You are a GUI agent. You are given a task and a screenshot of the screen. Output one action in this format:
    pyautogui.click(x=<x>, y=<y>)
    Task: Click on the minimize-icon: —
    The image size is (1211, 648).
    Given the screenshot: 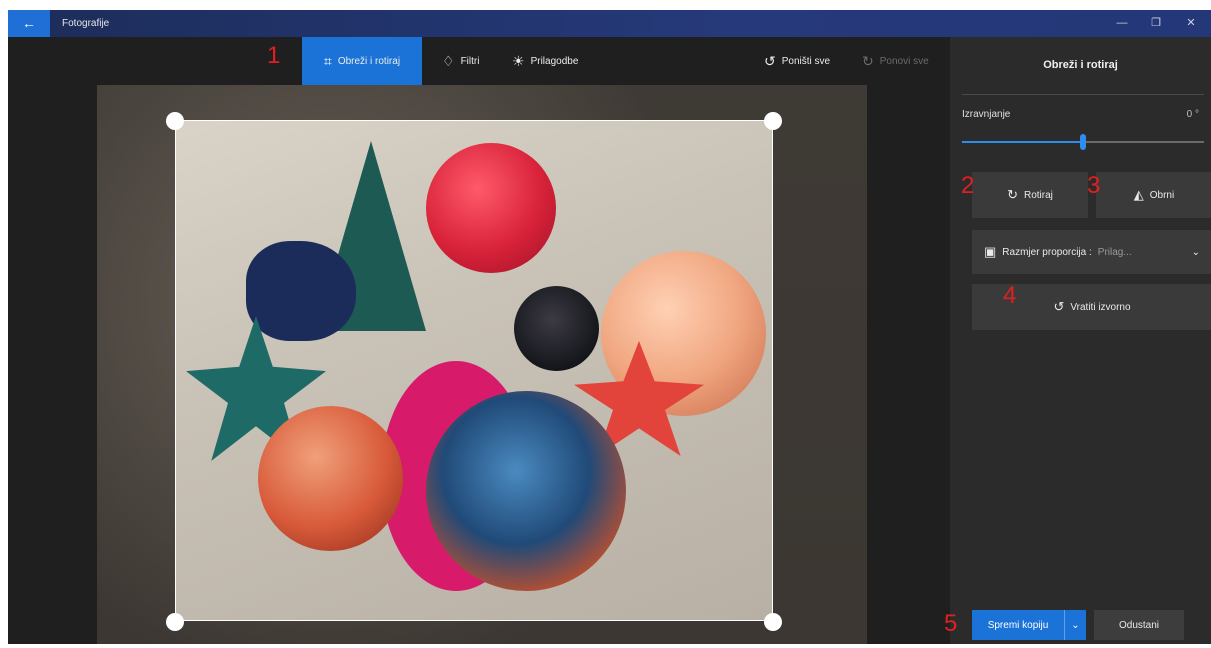 What is the action you would take?
    pyautogui.click(x=1122, y=23)
    